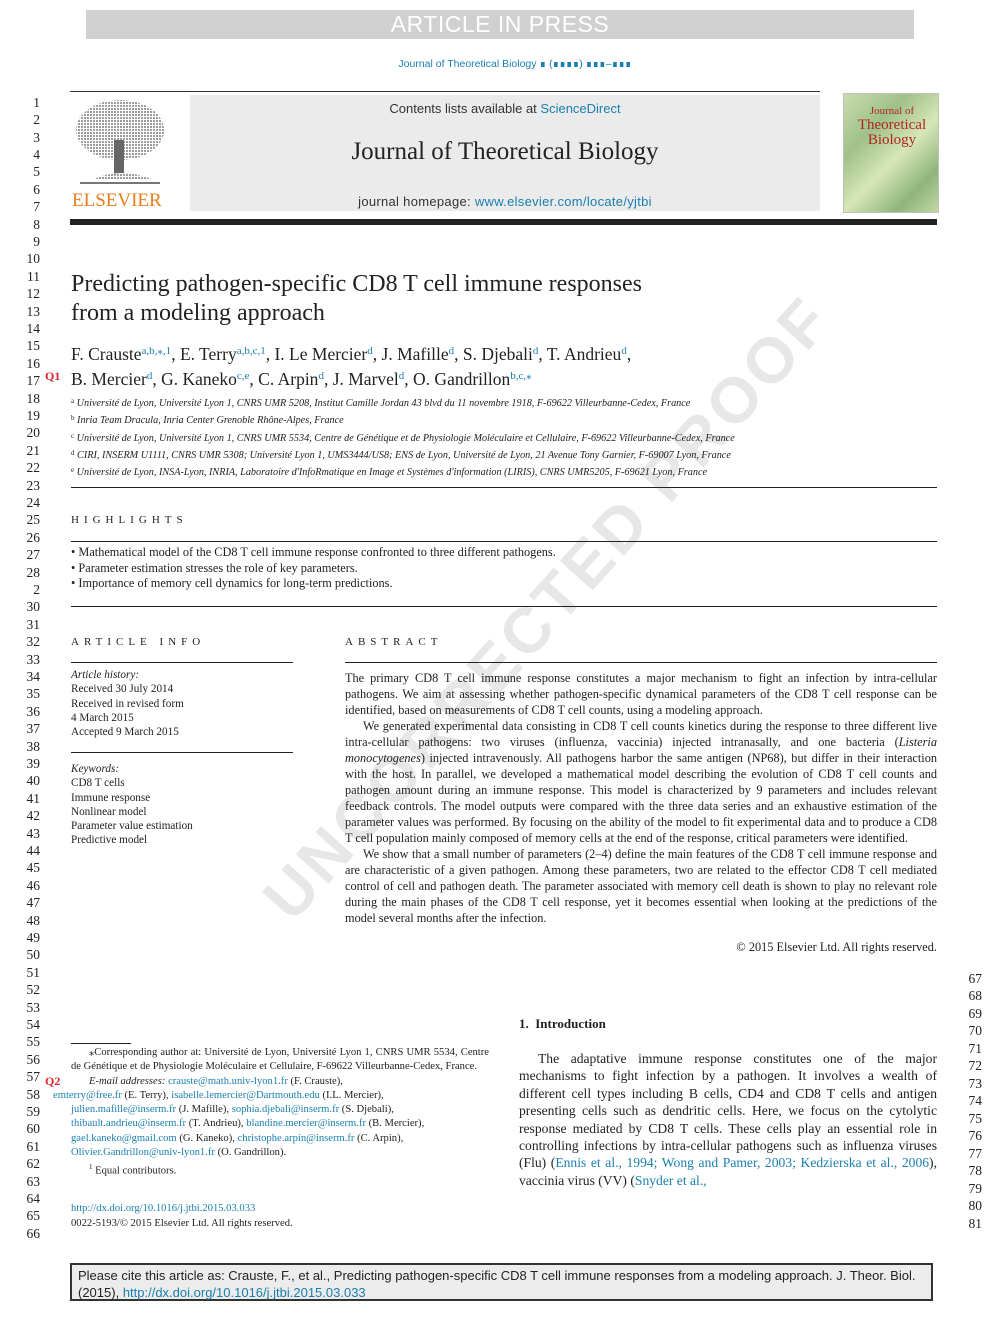 The width and height of the screenshot is (992, 1323). What do you see at coordinates (73, 401) in the screenshot?
I see `affiliation-key: a` at bounding box center [73, 401].